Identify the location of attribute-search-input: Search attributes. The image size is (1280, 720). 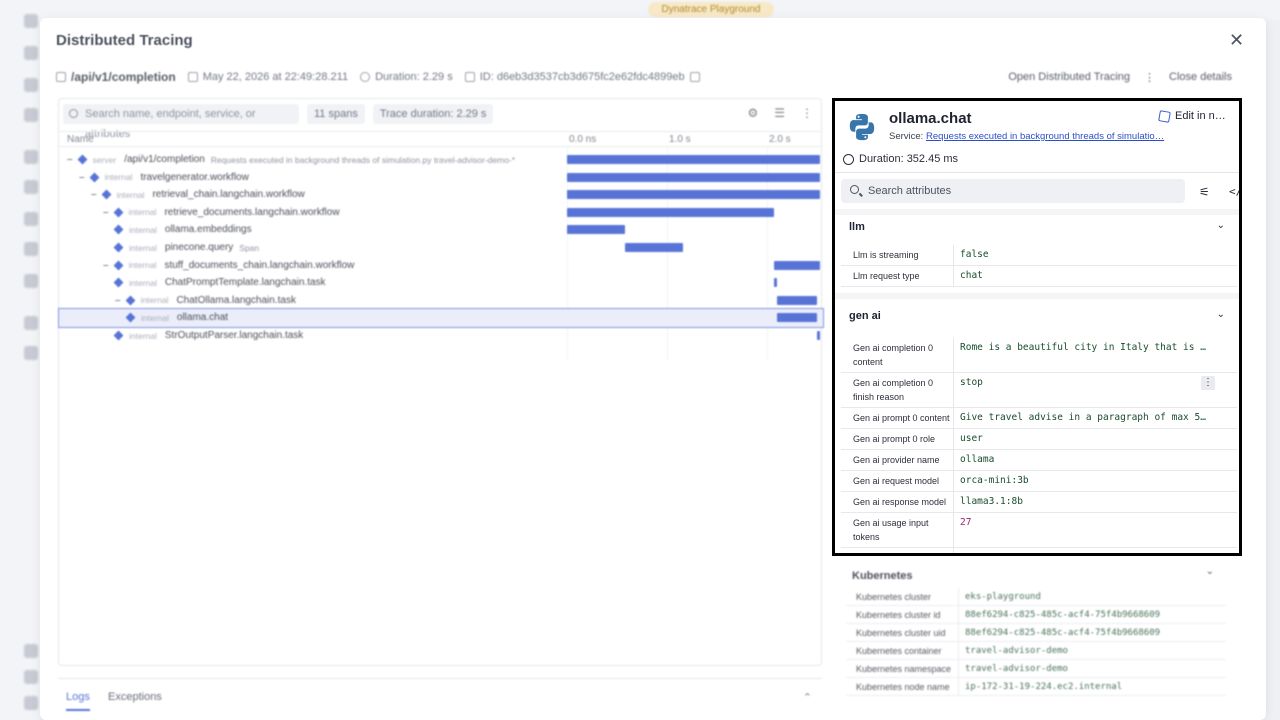
(1013, 191).